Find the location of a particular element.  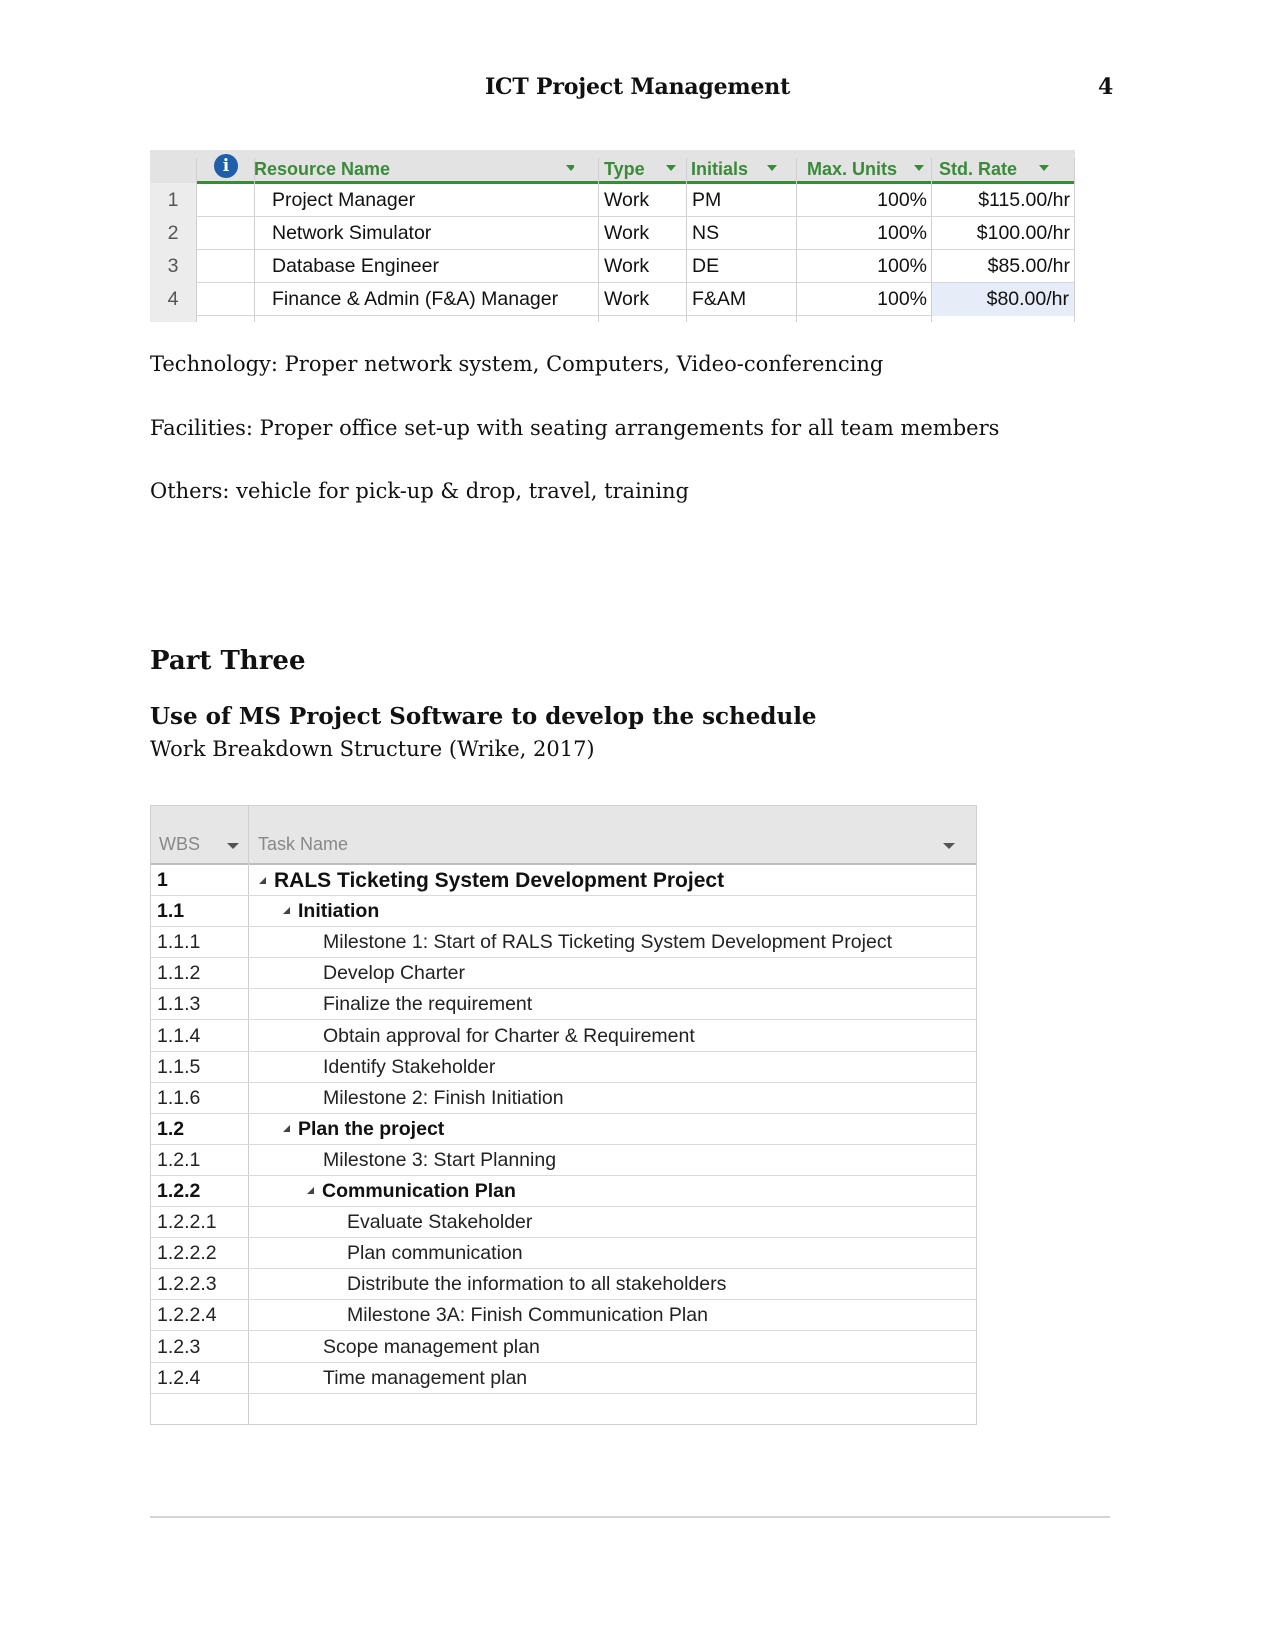

wbs-row: 1.1.2 Develop Charter is located at coordinates (563, 974).